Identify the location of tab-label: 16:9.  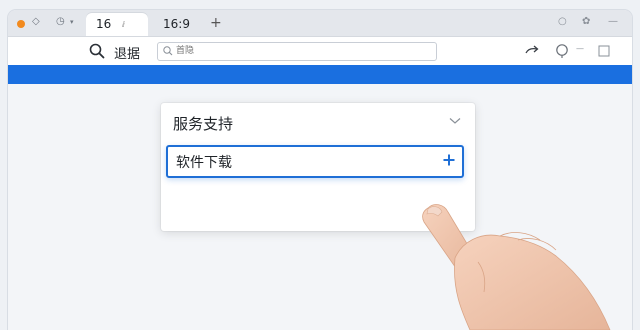
(176, 24).